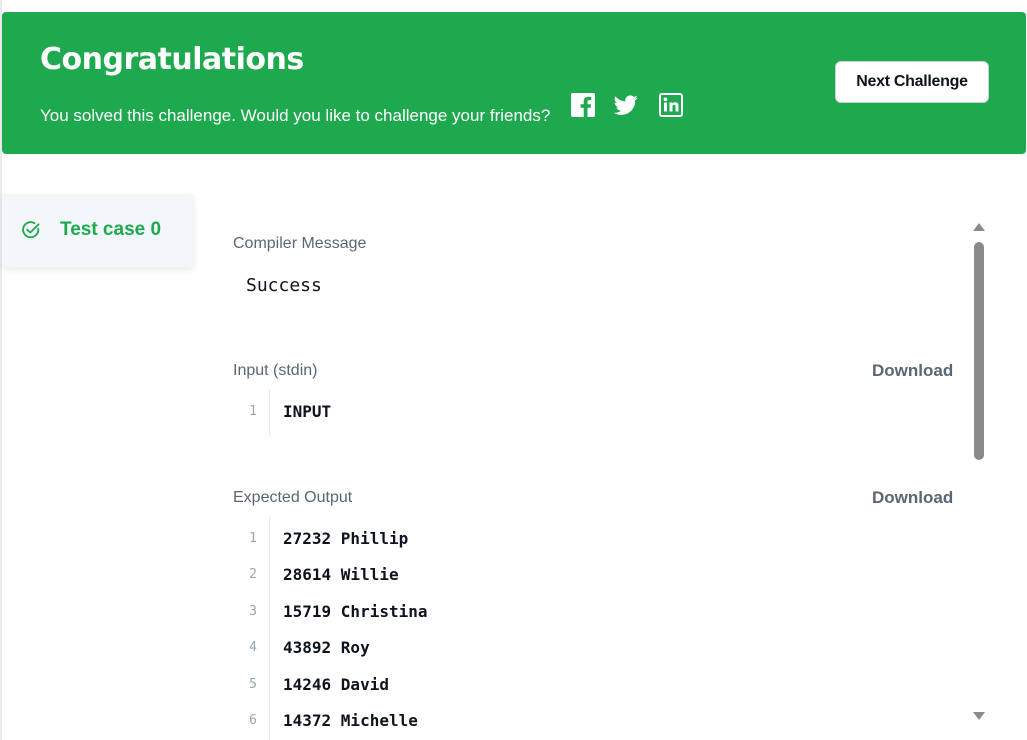 The image size is (1027, 740). What do you see at coordinates (593, 608) in the screenshot?
I see `code-line: 3 15719 Christina` at bounding box center [593, 608].